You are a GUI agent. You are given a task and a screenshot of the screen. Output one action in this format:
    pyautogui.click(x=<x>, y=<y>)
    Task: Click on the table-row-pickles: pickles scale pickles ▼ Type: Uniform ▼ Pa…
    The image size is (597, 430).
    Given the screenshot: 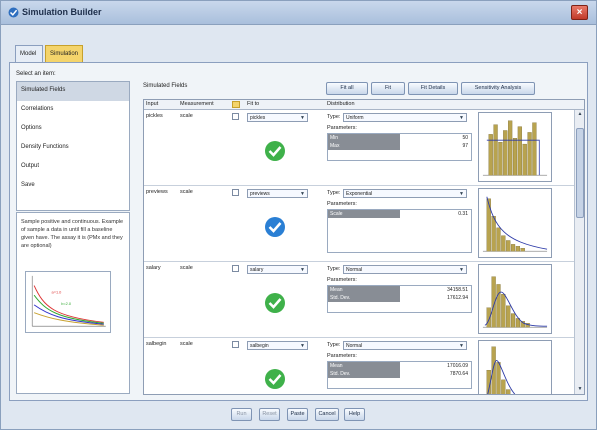 What is the action you would take?
    pyautogui.click(x=360, y=148)
    